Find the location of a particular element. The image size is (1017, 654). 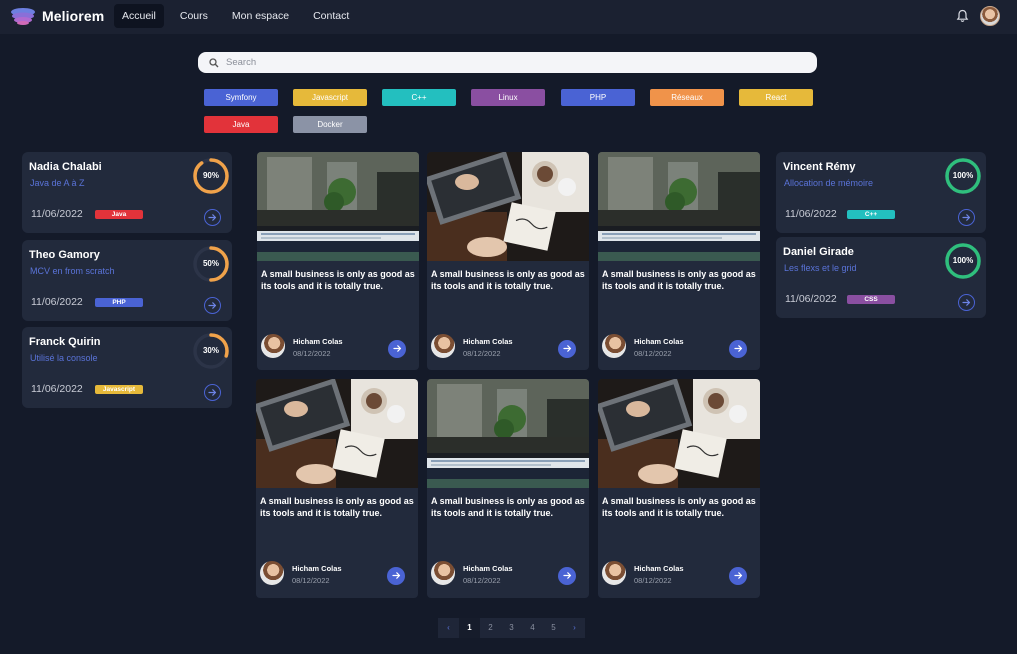

pagination-prev-button: ‹ is located at coordinates (448, 628).